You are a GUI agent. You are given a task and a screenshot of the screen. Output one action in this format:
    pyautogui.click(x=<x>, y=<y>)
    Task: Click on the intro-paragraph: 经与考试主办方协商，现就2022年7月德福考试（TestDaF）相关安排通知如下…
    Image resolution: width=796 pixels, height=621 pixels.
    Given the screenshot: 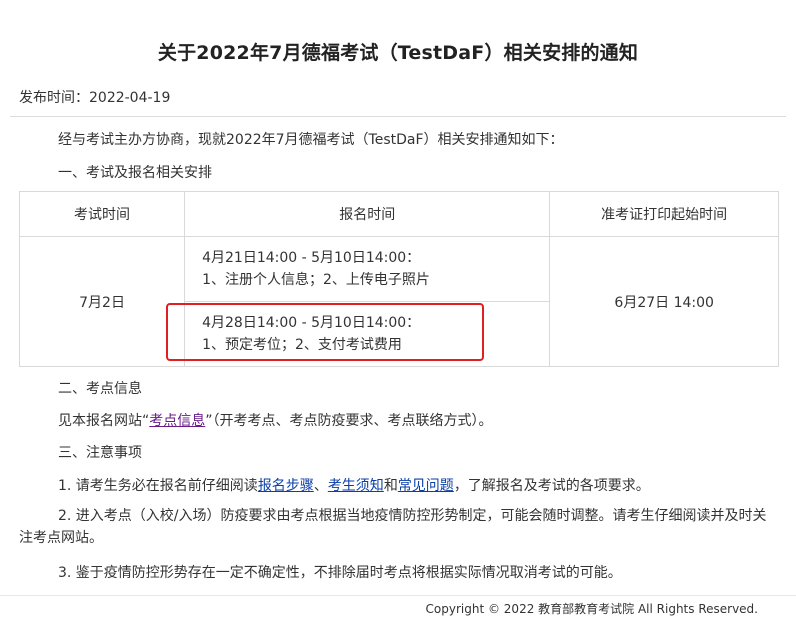 What is the action you would take?
    pyautogui.click(x=311, y=140)
    